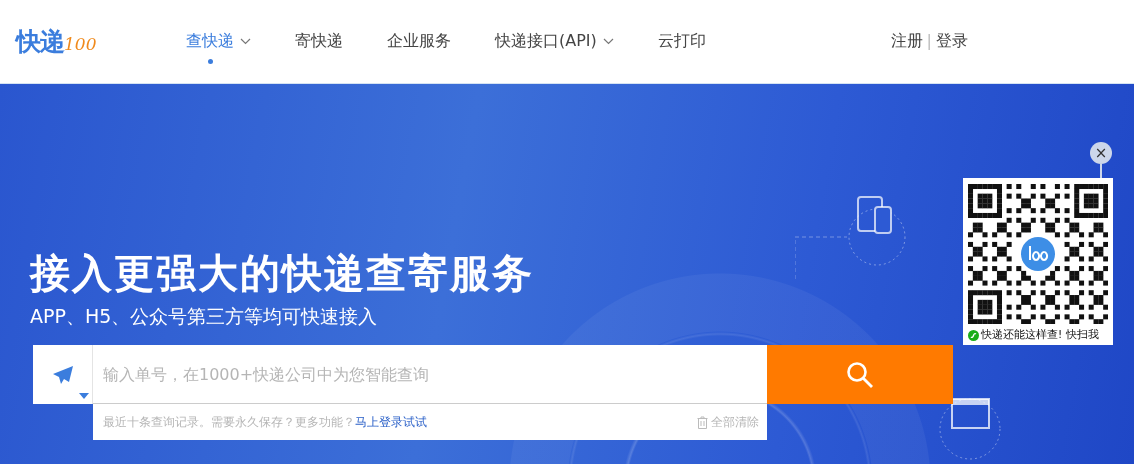 Image resolution: width=1134 pixels, height=464 pixels. What do you see at coordinates (860, 374) in the screenshot?
I see `search-icon` at bounding box center [860, 374].